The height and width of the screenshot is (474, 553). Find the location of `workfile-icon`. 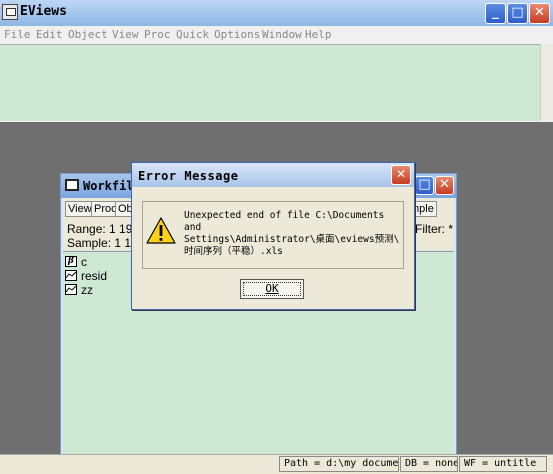

workfile-icon is located at coordinates (72, 185).